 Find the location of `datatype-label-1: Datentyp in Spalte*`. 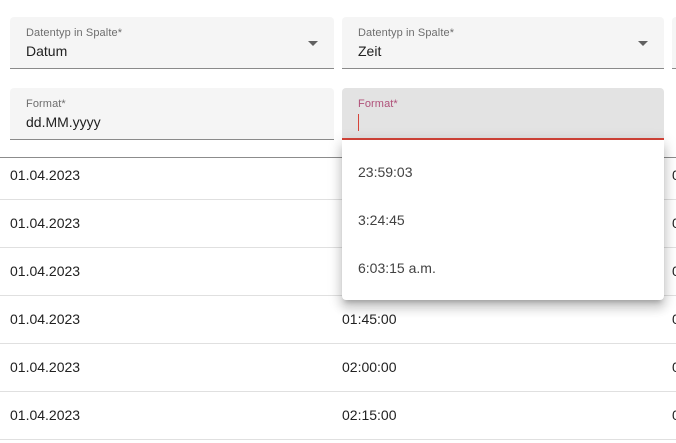

datatype-label-1: Datentyp in Spalte* is located at coordinates (74, 33).